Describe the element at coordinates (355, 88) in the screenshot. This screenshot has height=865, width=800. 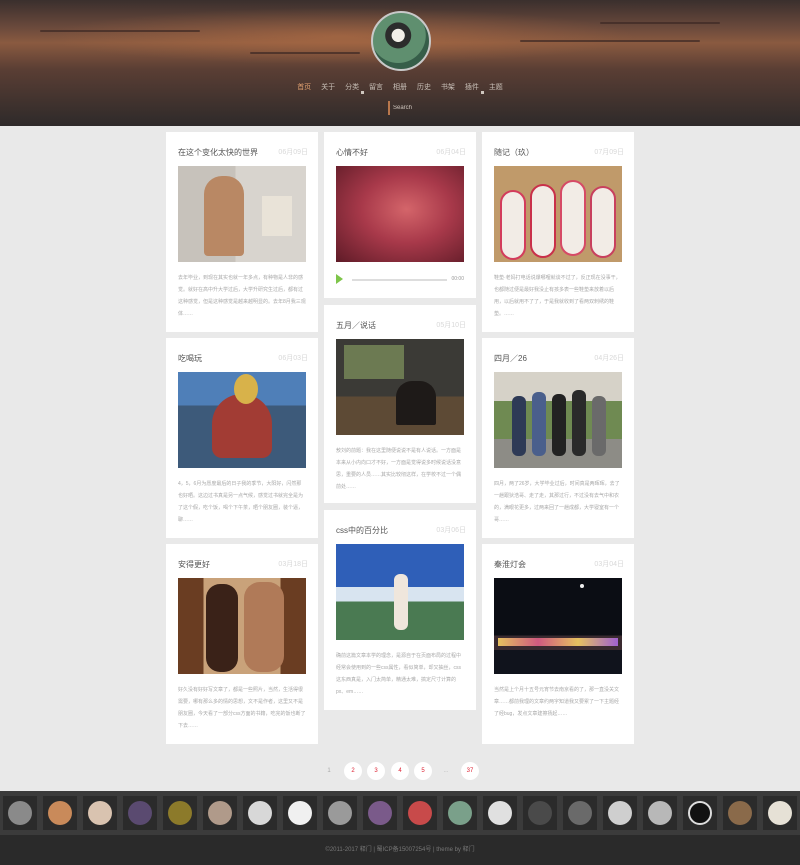
I see `nav-item-category: 分类` at that location.